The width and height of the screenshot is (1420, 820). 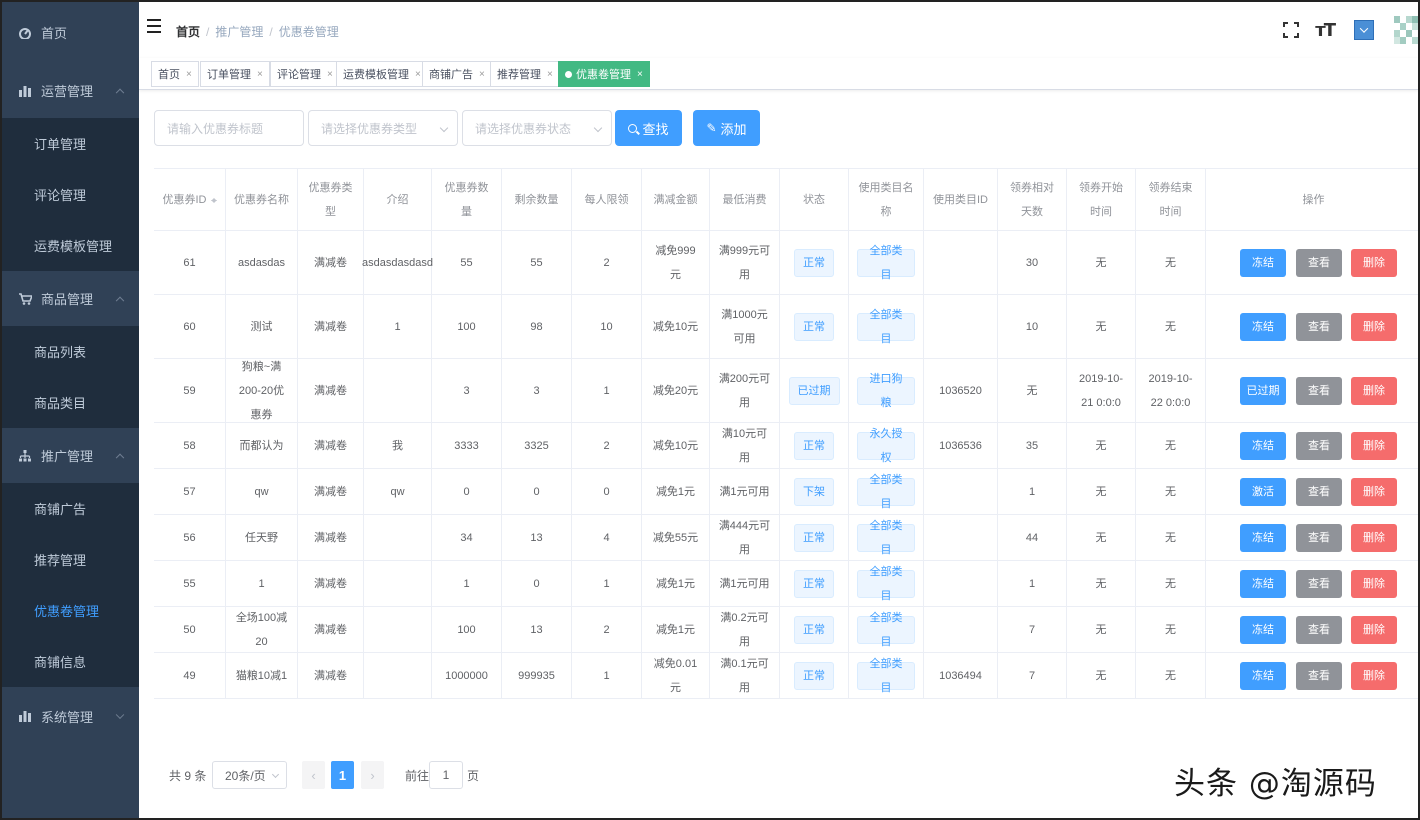 I want to click on sidebar-item-shop-ads: 商铺广告, so click(x=70, y=508).